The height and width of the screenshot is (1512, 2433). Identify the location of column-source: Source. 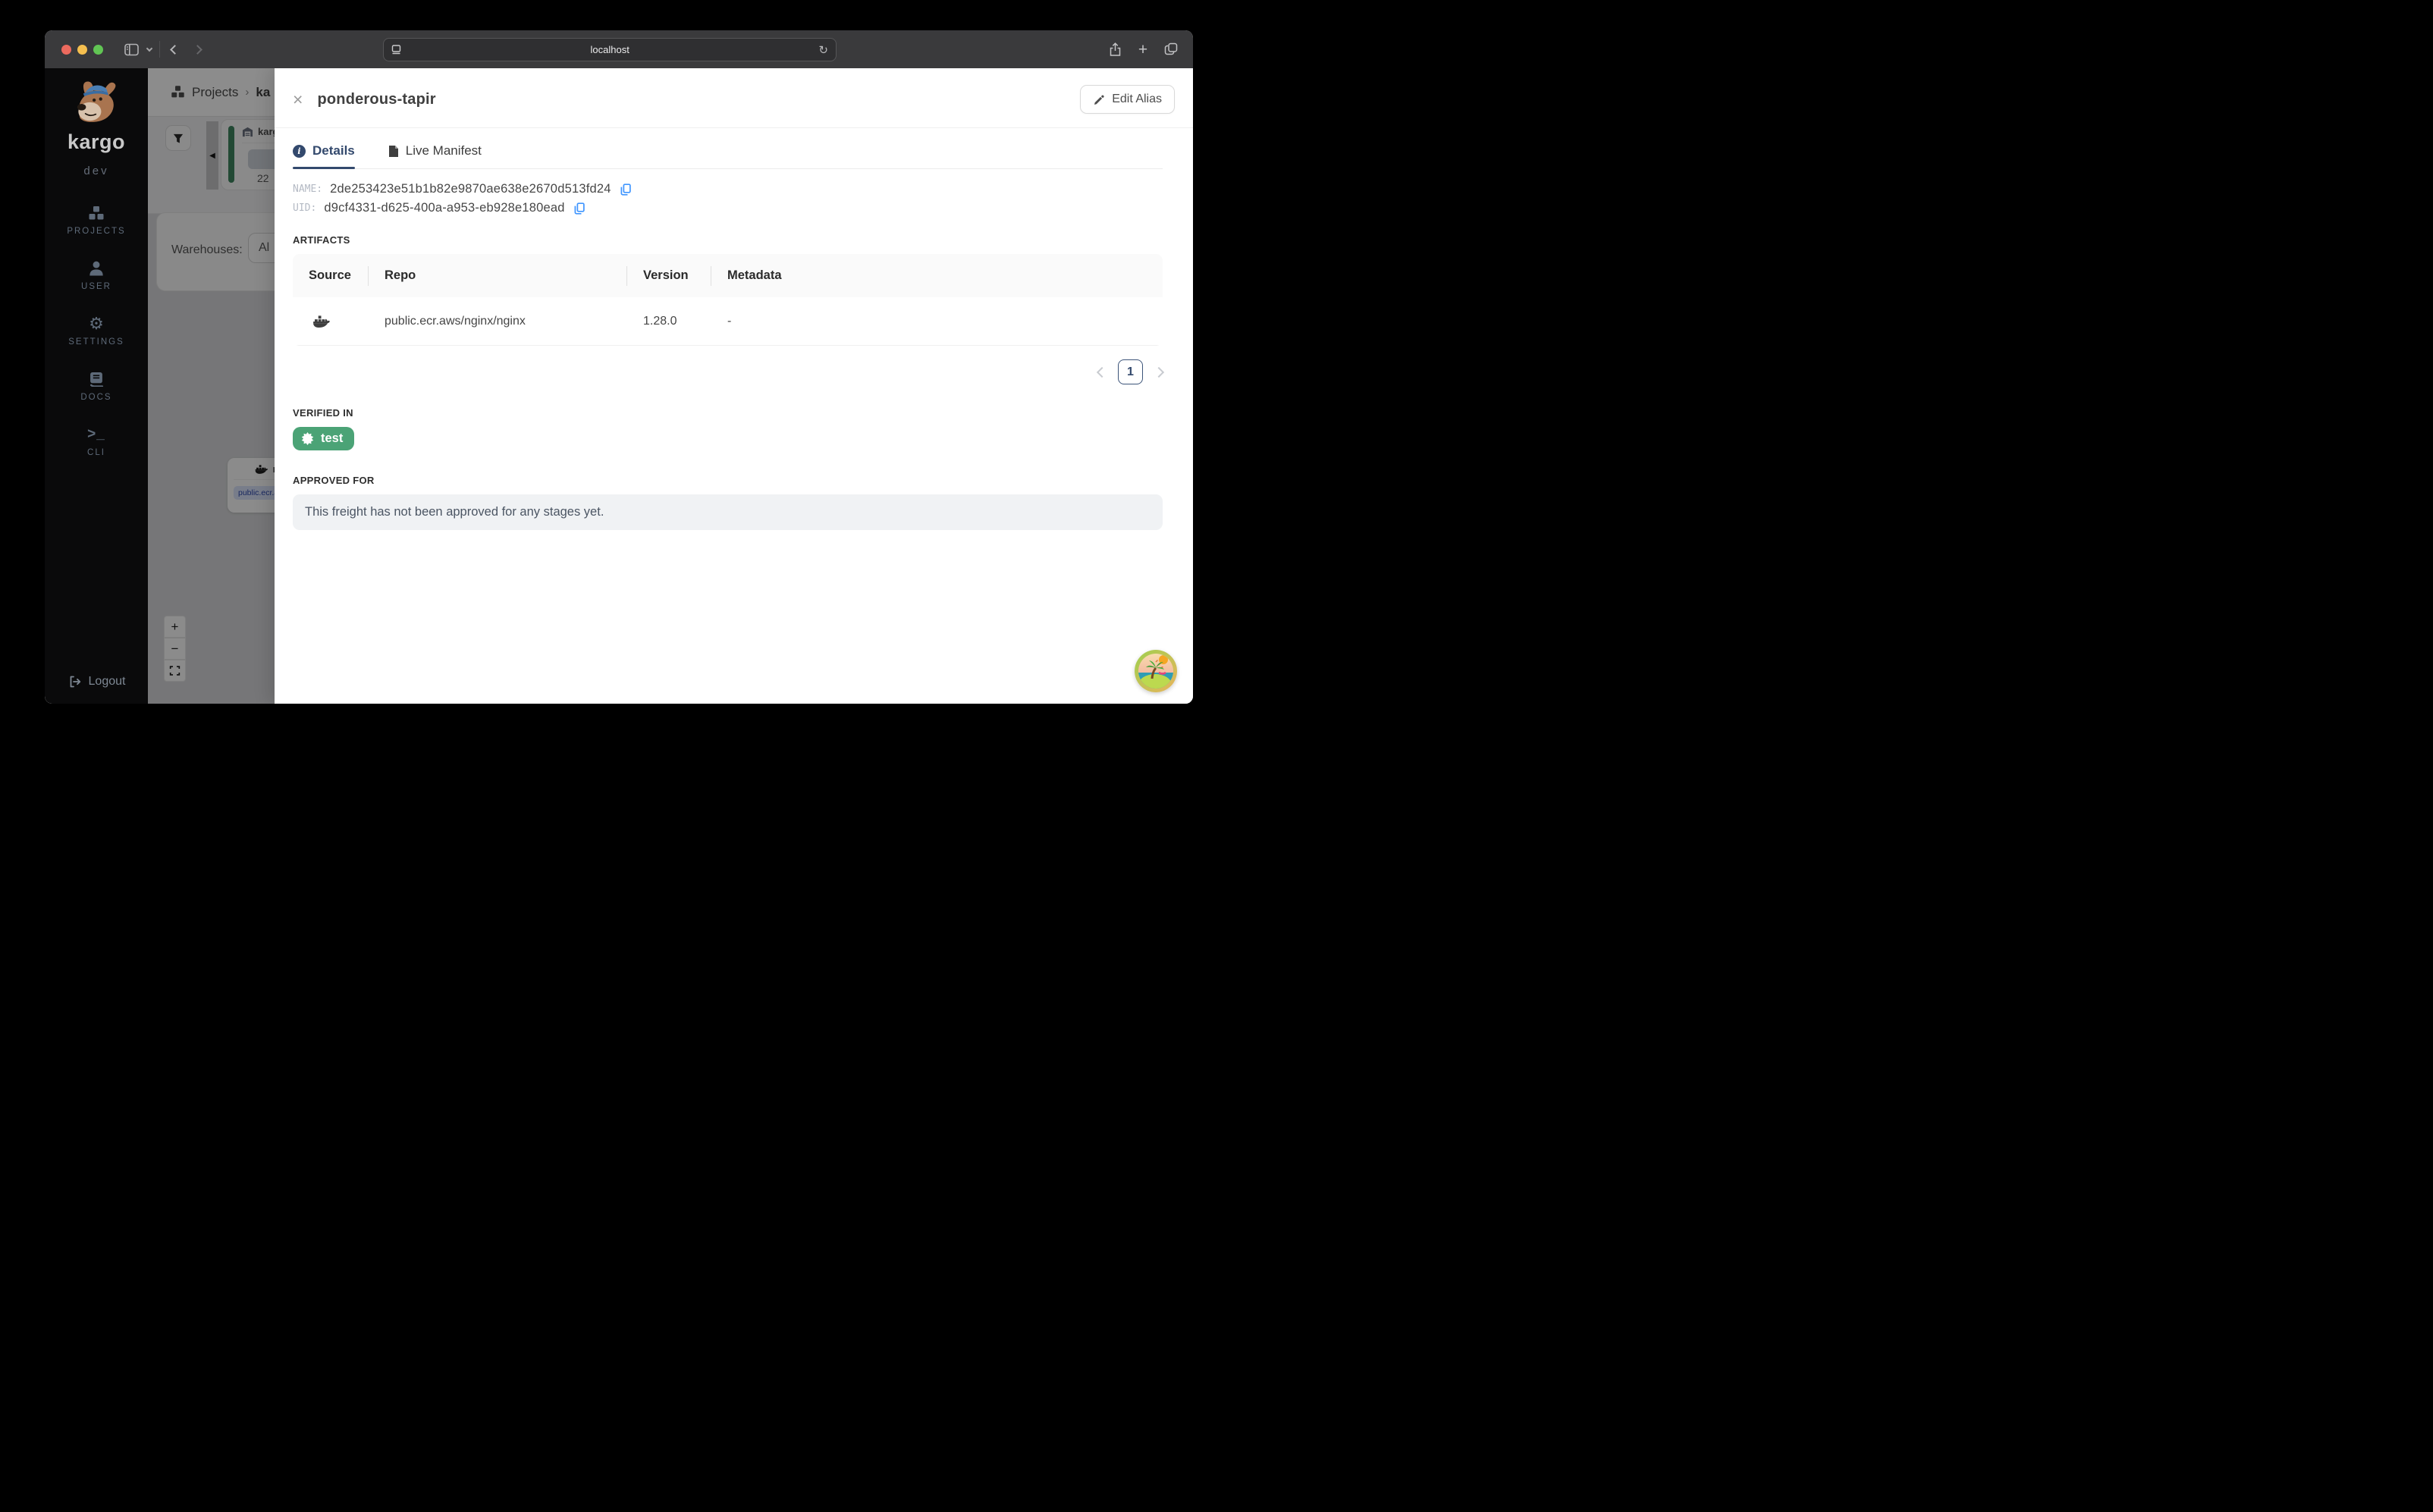
(331, 275).